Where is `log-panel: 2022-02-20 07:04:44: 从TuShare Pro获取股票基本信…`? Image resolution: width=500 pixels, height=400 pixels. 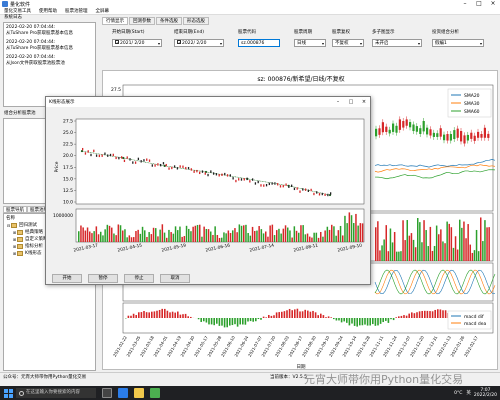 log-panel: 2022-02-20 07:04:44: 从TuShare Pro获取股票基本信… is located at coordinates (49, 64).